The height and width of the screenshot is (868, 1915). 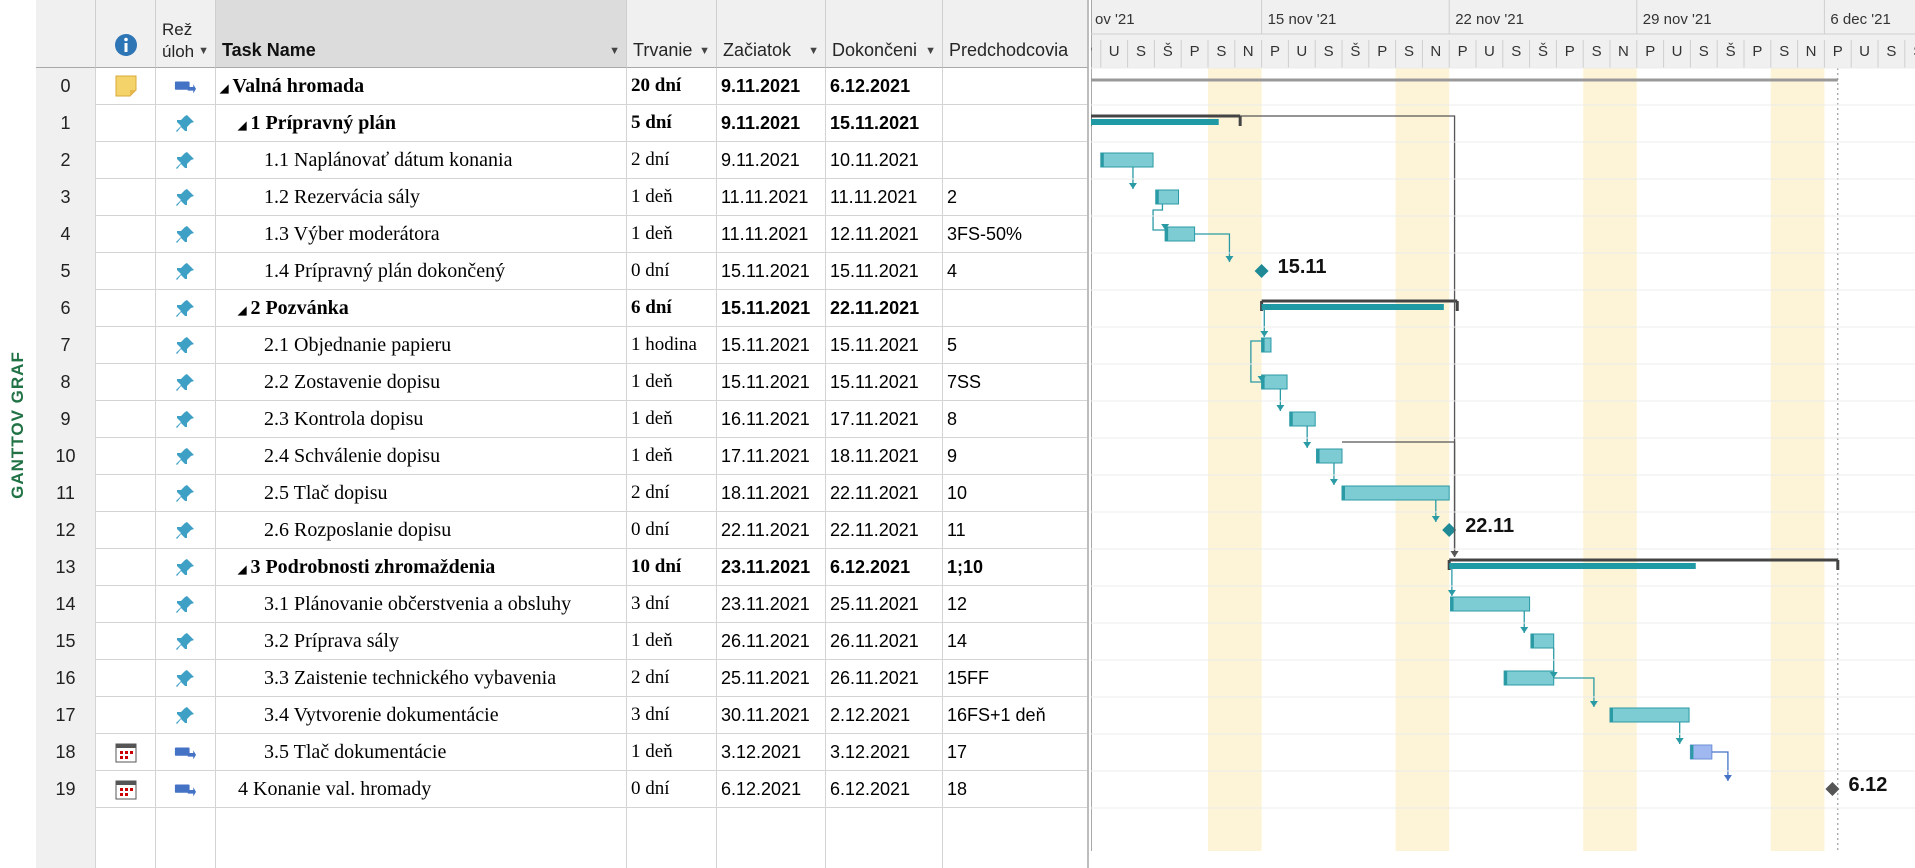 What do you see at coordinates (421, 271) in the screenshot?
I see `task-name-cell: 1.4 Prípravný plán dokončený` at bounding box center [421, 271].